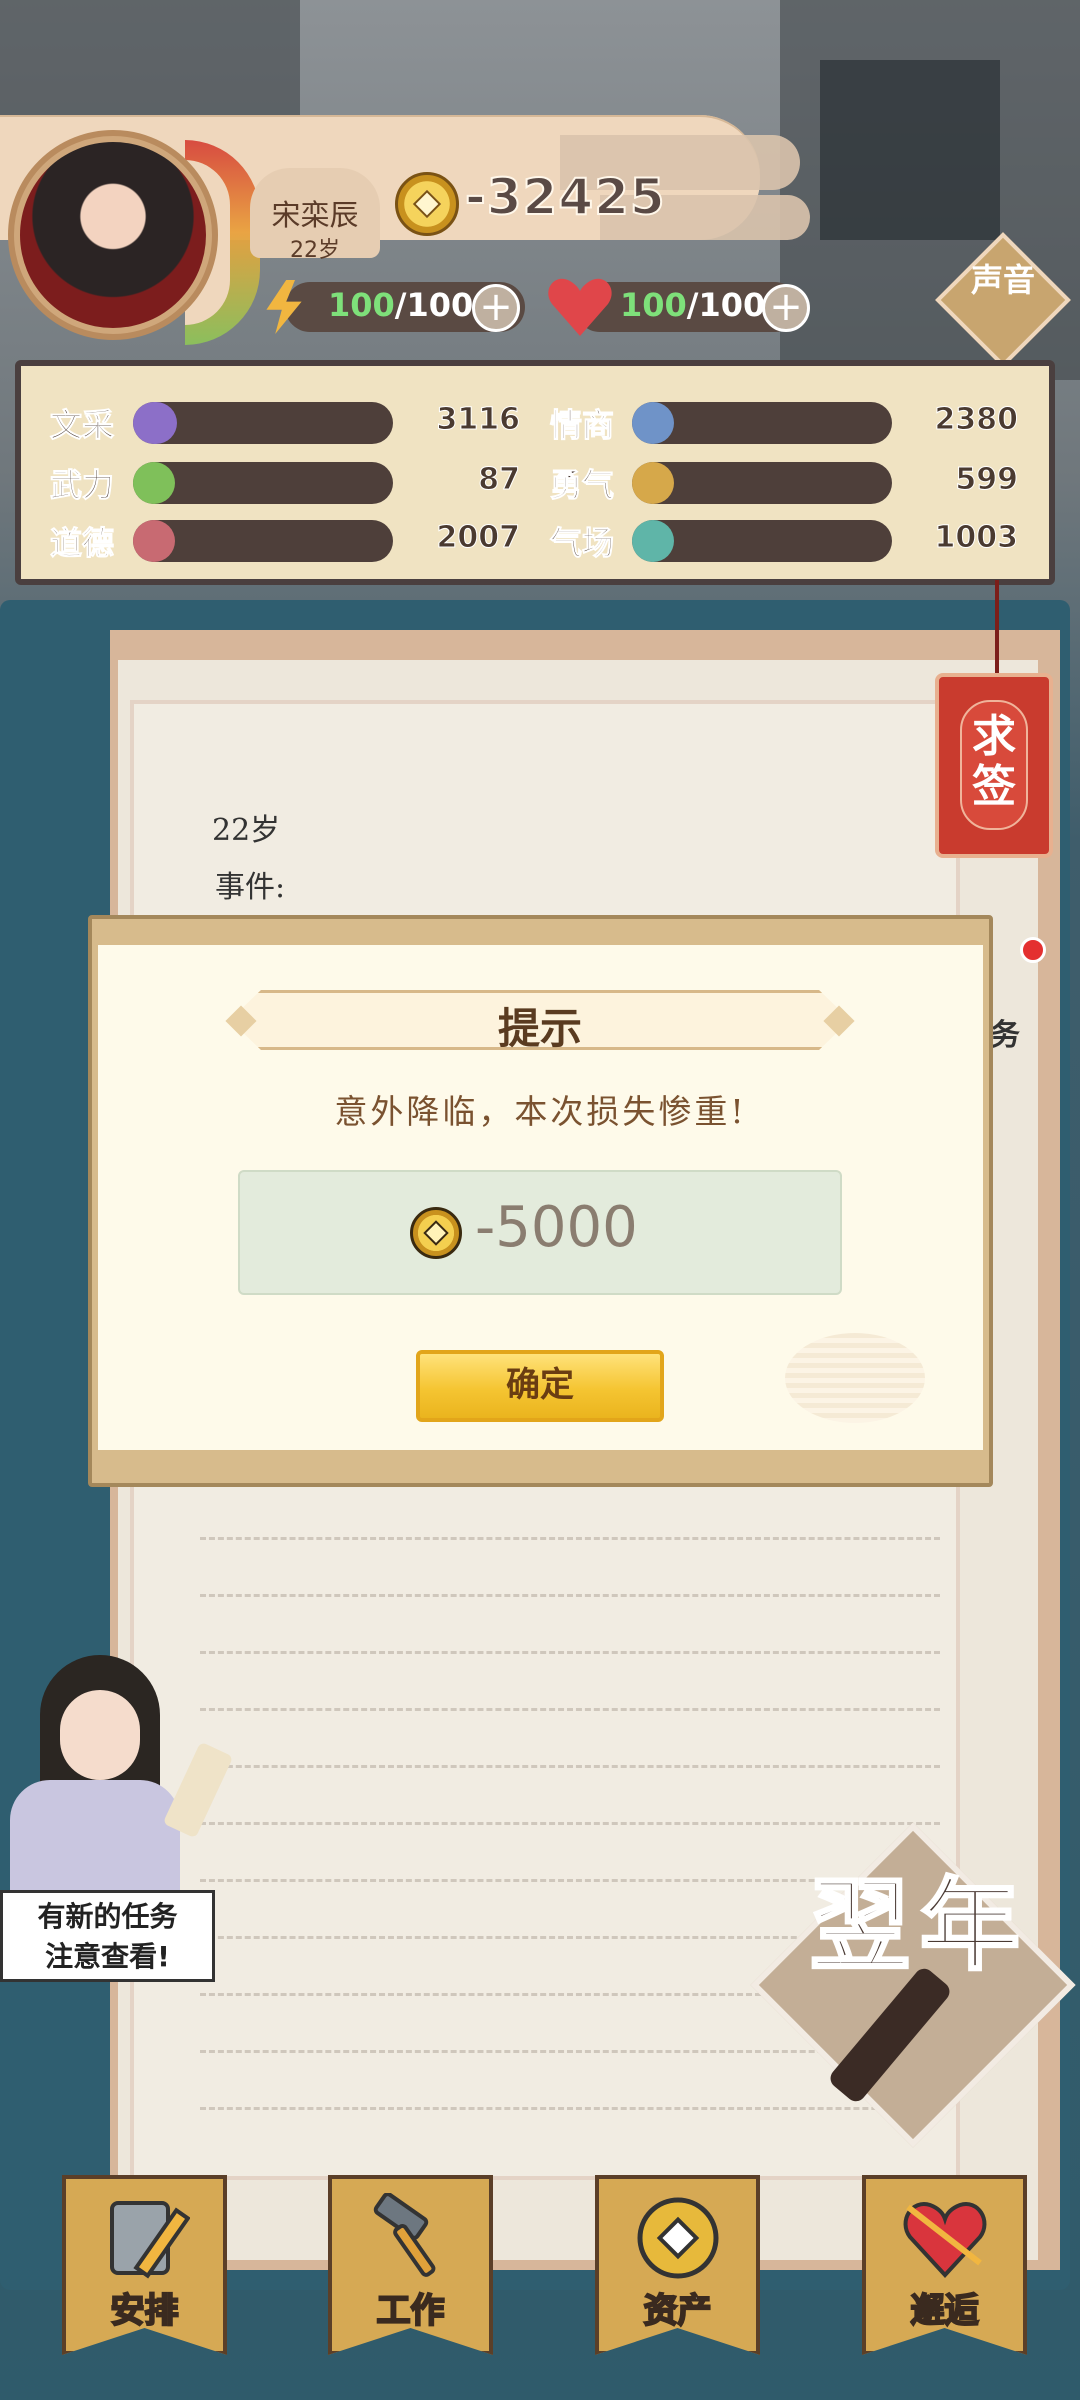 The height and width of the screenshot is (2400, 1080). What do you see at coordinates (1002, 280) in the screenshot?
I see `sound-label: 声音` at bounding box center [1002, 280].